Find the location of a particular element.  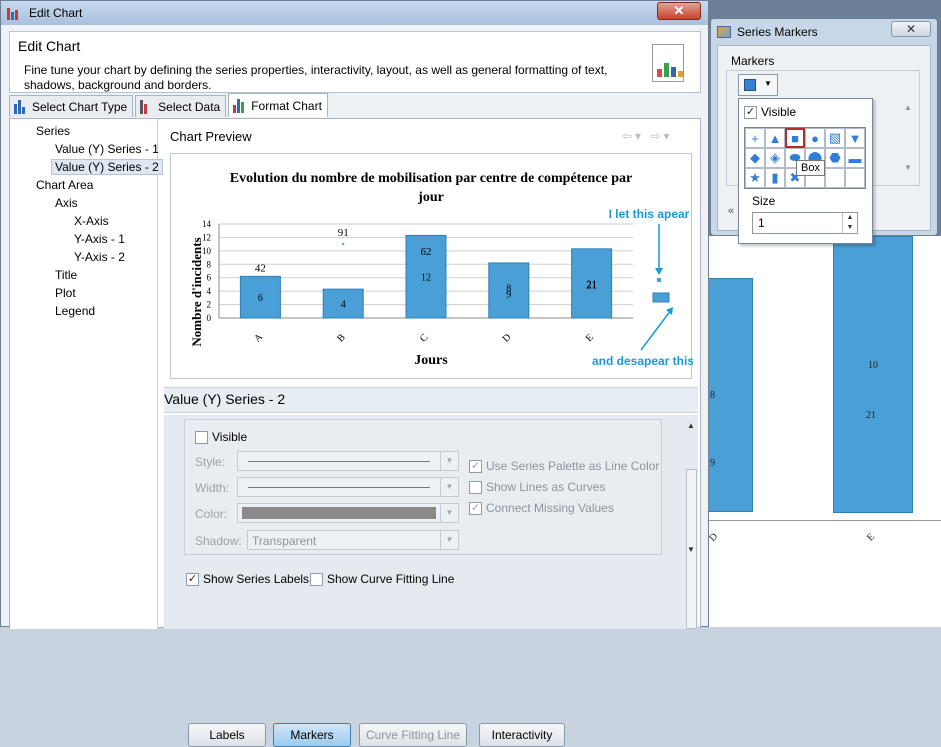

curve-fitting-button: Curve Fitting Line is located at coordinates (413, 735).